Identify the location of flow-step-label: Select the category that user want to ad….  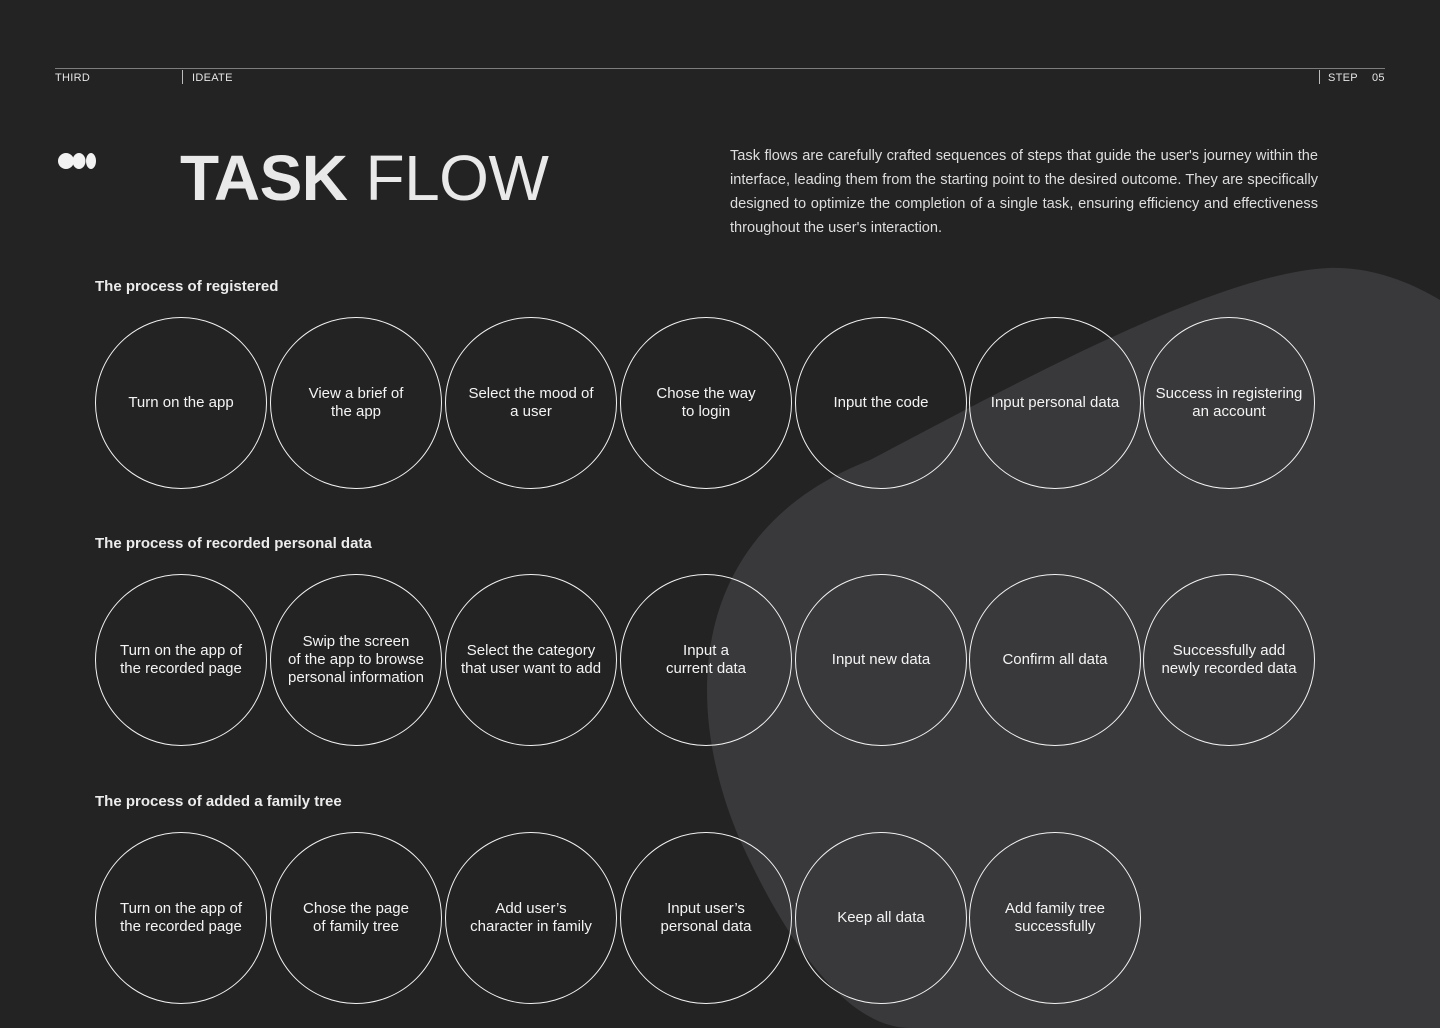
(531, 659).